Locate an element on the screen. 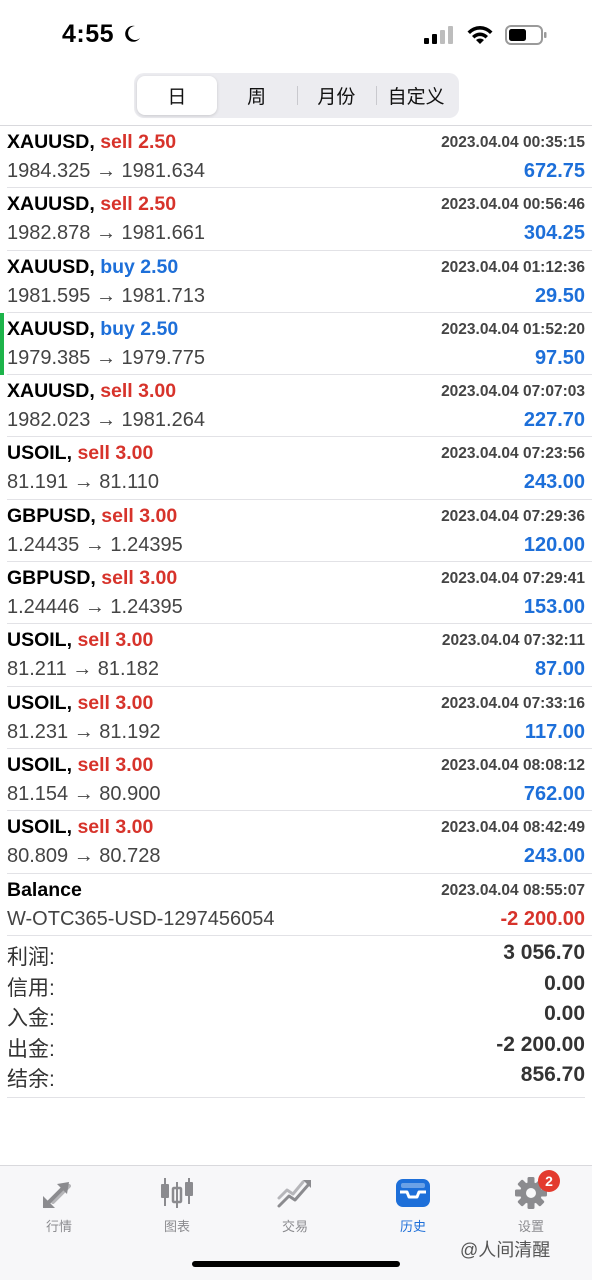  trade-profit: 87.00 is located at coordinates (559, 669).